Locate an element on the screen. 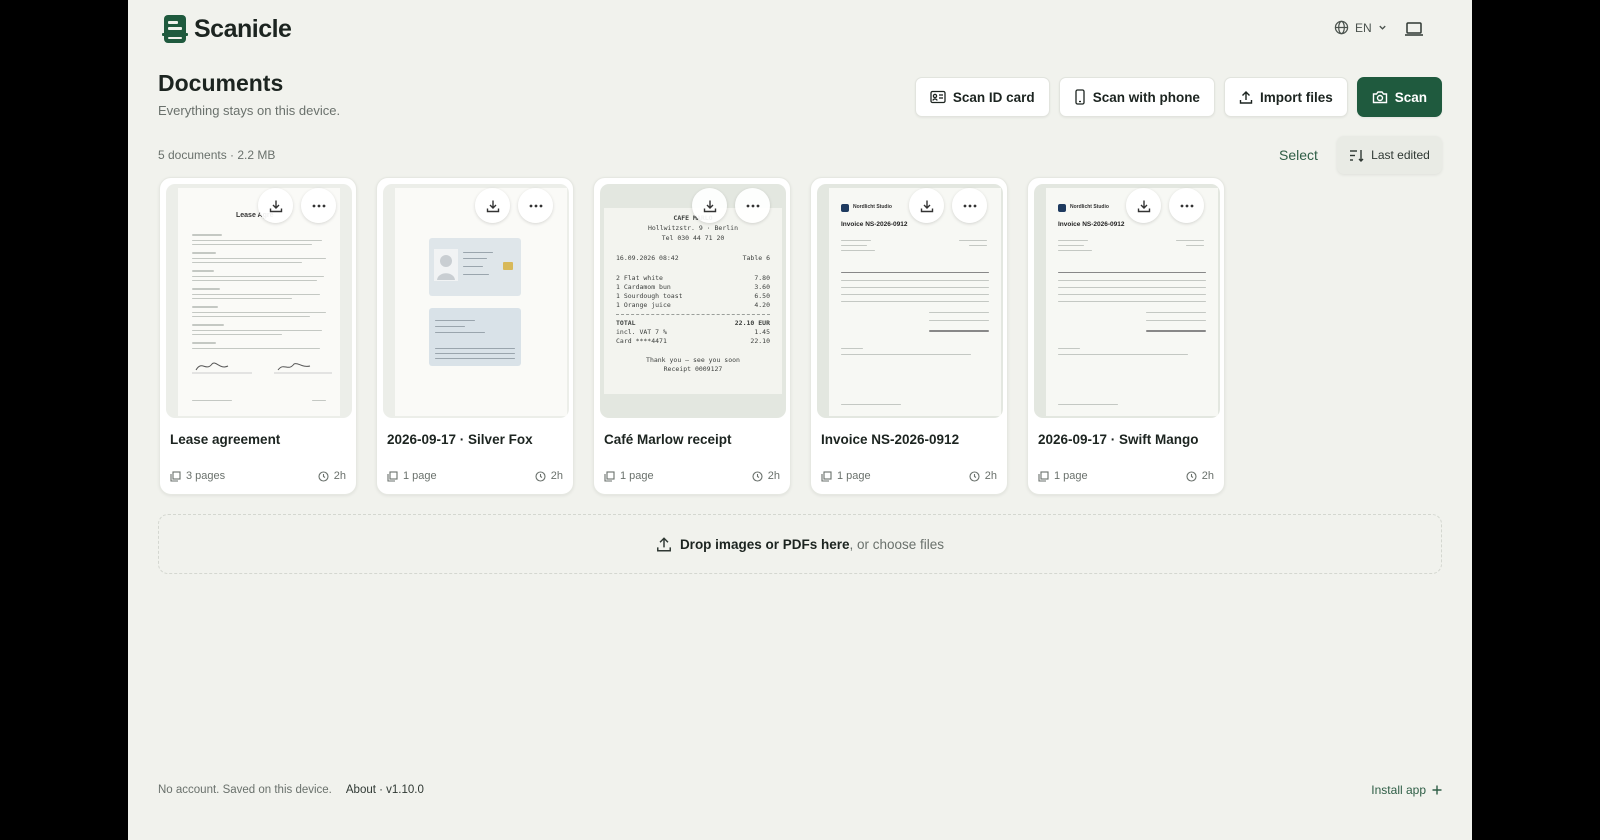  receipt-card-label: Card ****4471 is located at coordinates (641, 341).